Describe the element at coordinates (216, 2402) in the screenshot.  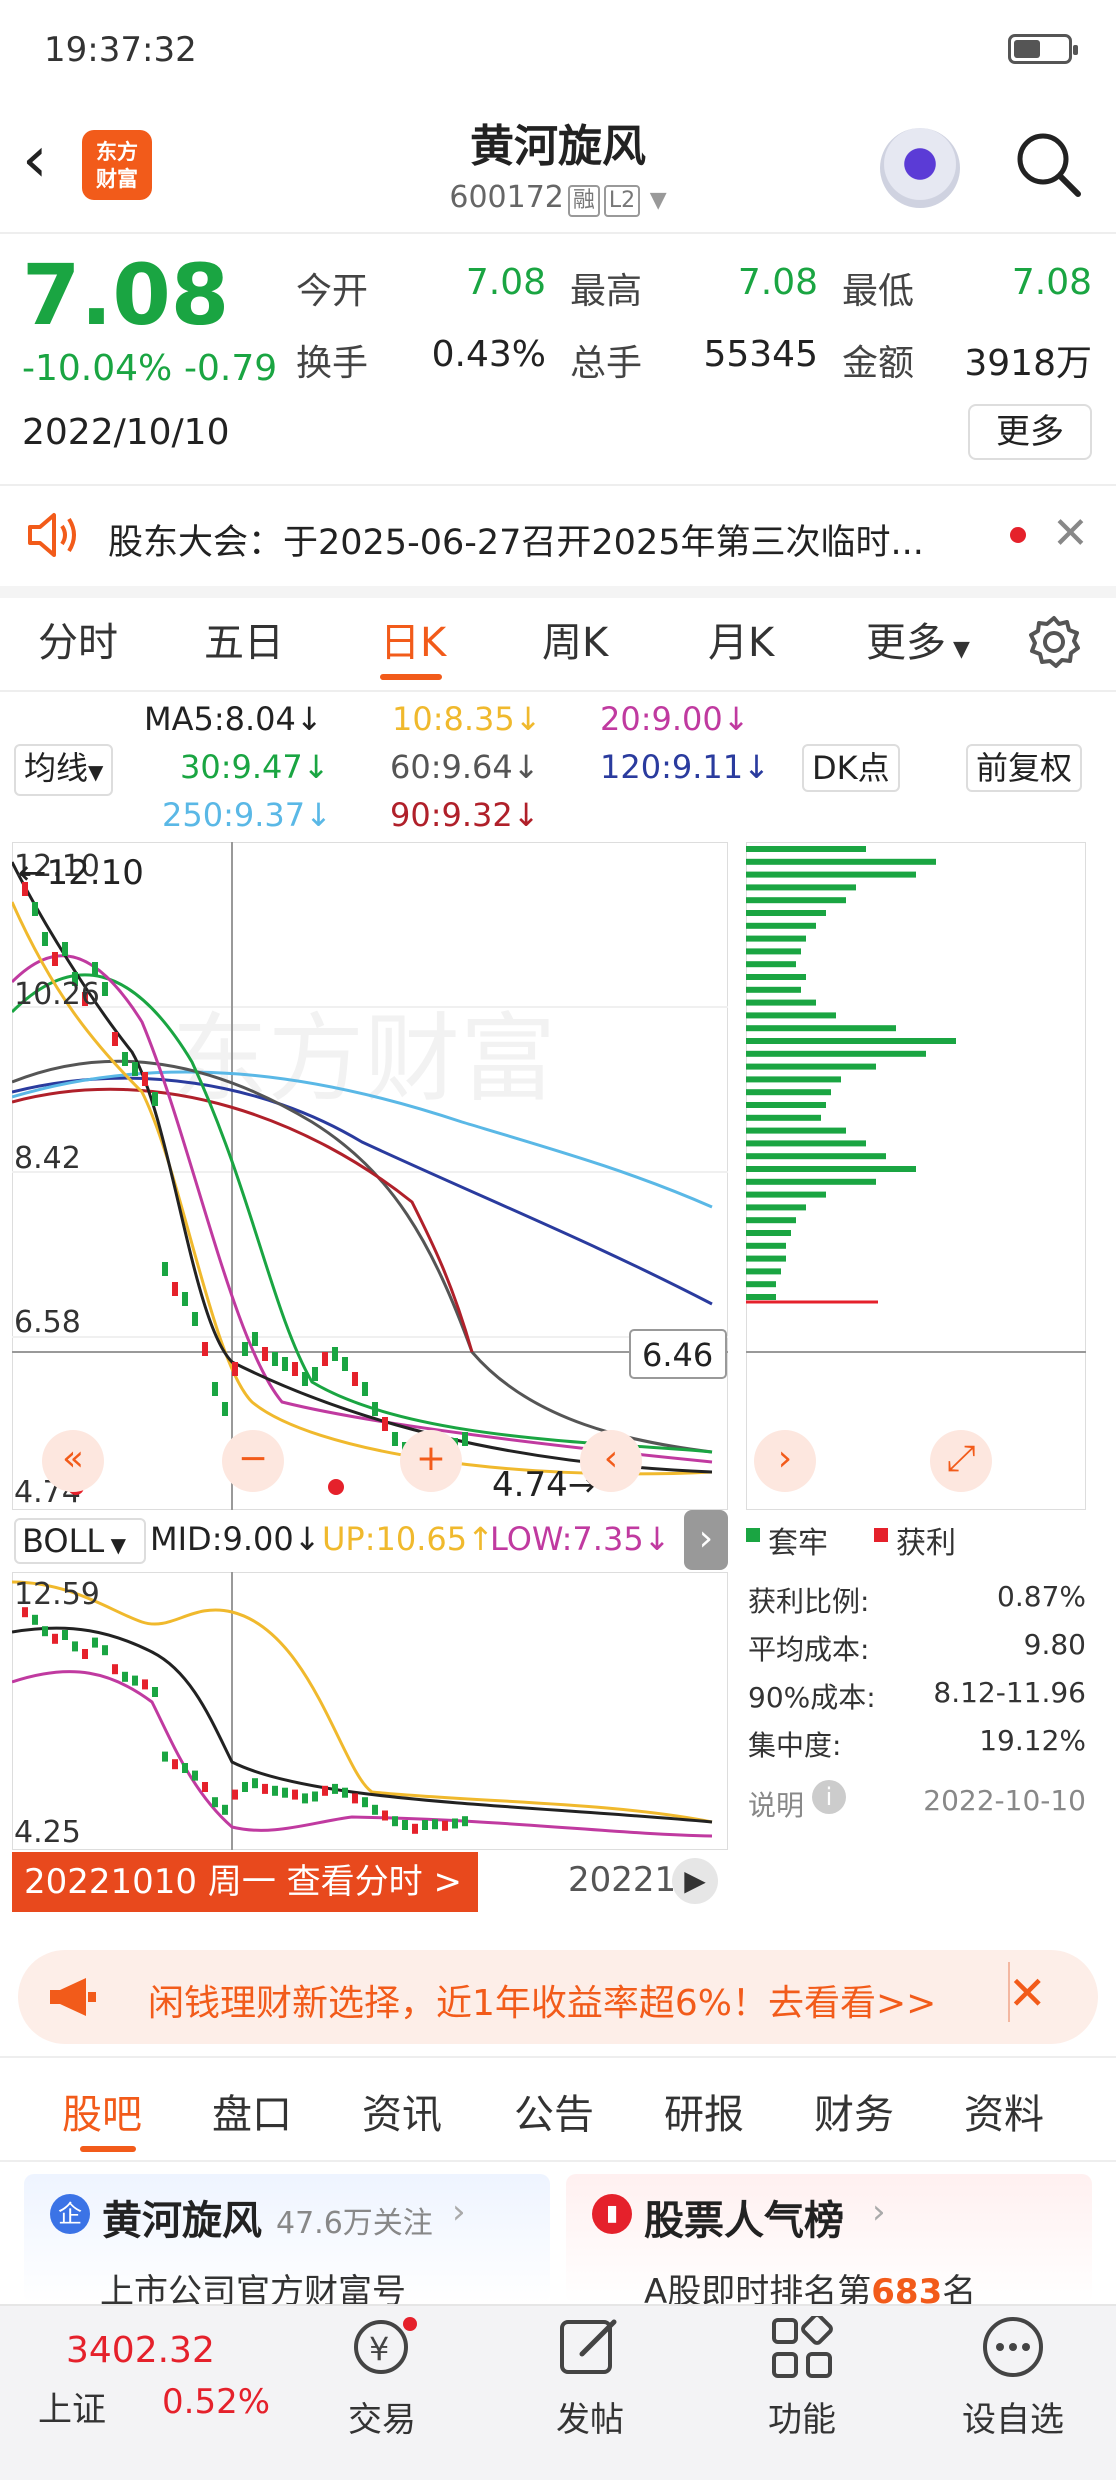
I see `index-change: 0.52%` at that location.